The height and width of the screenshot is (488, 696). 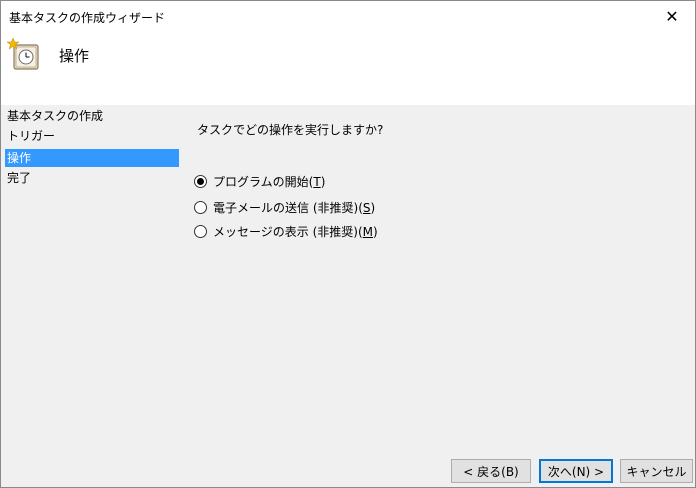 I want to click on option-start-program: プログラムの開始(T), so click(x=259, y=181).